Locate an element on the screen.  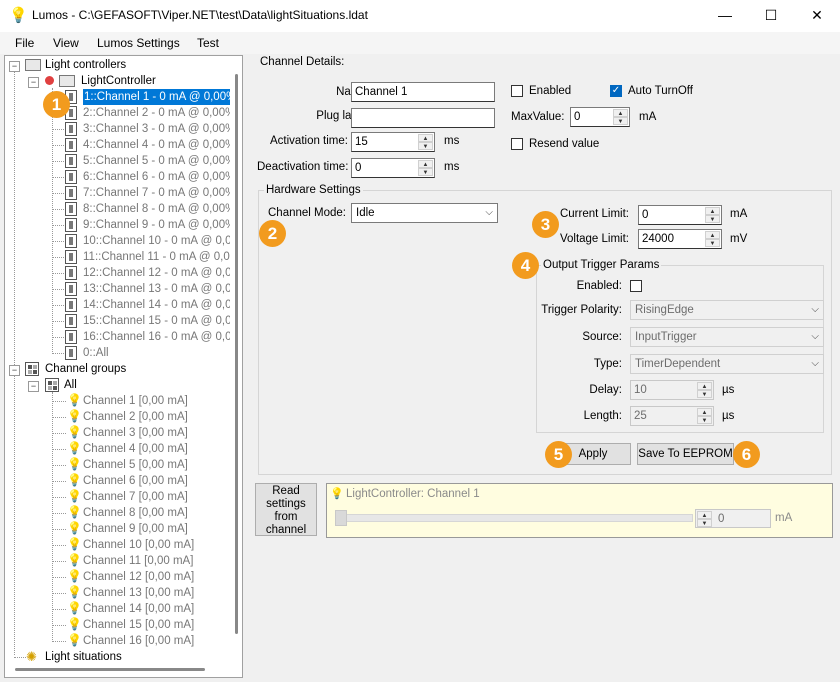
voltage-limit-spinner: ▲ ▼ is located at coordinates (712, 239).